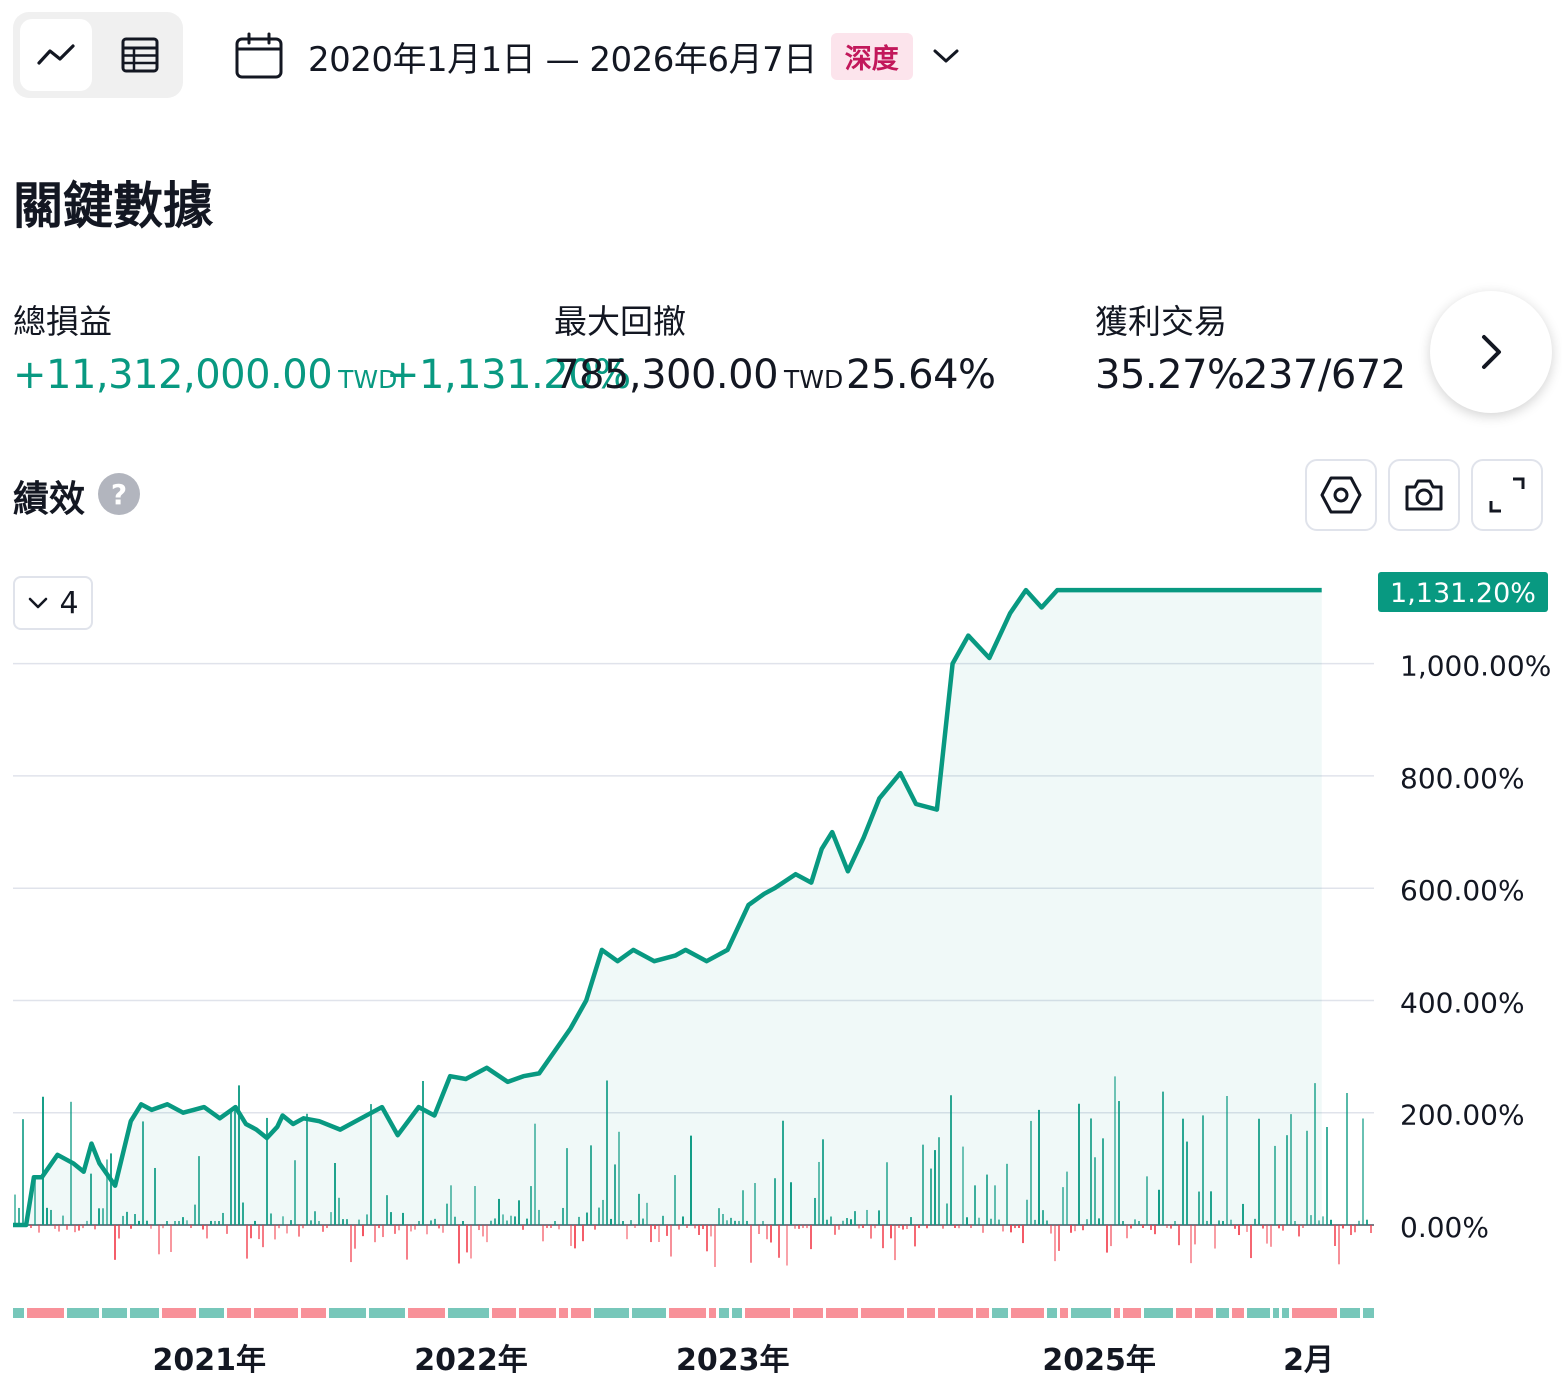 The width and height of the screenshot is (1562, 1386). What do you see at coordinates (1475, 666) in the screenshot?
I see `y-tick-label: 1,000.00%` at bounding box center [1475, 666].